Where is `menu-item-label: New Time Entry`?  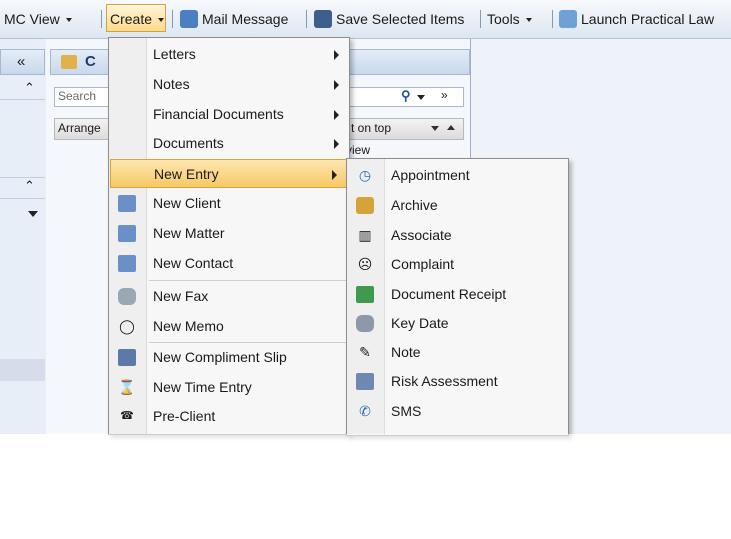
menu-item-label: New Time Entry is located at coordinates (202, 387).